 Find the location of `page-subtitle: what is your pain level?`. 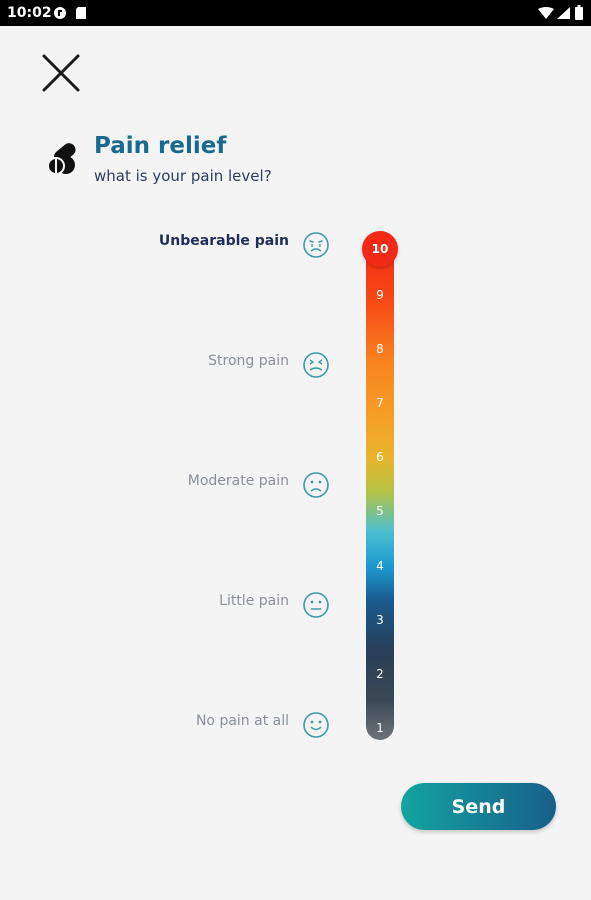

page-subtitle: what is your pain level? is located at coordinates (183, 176).